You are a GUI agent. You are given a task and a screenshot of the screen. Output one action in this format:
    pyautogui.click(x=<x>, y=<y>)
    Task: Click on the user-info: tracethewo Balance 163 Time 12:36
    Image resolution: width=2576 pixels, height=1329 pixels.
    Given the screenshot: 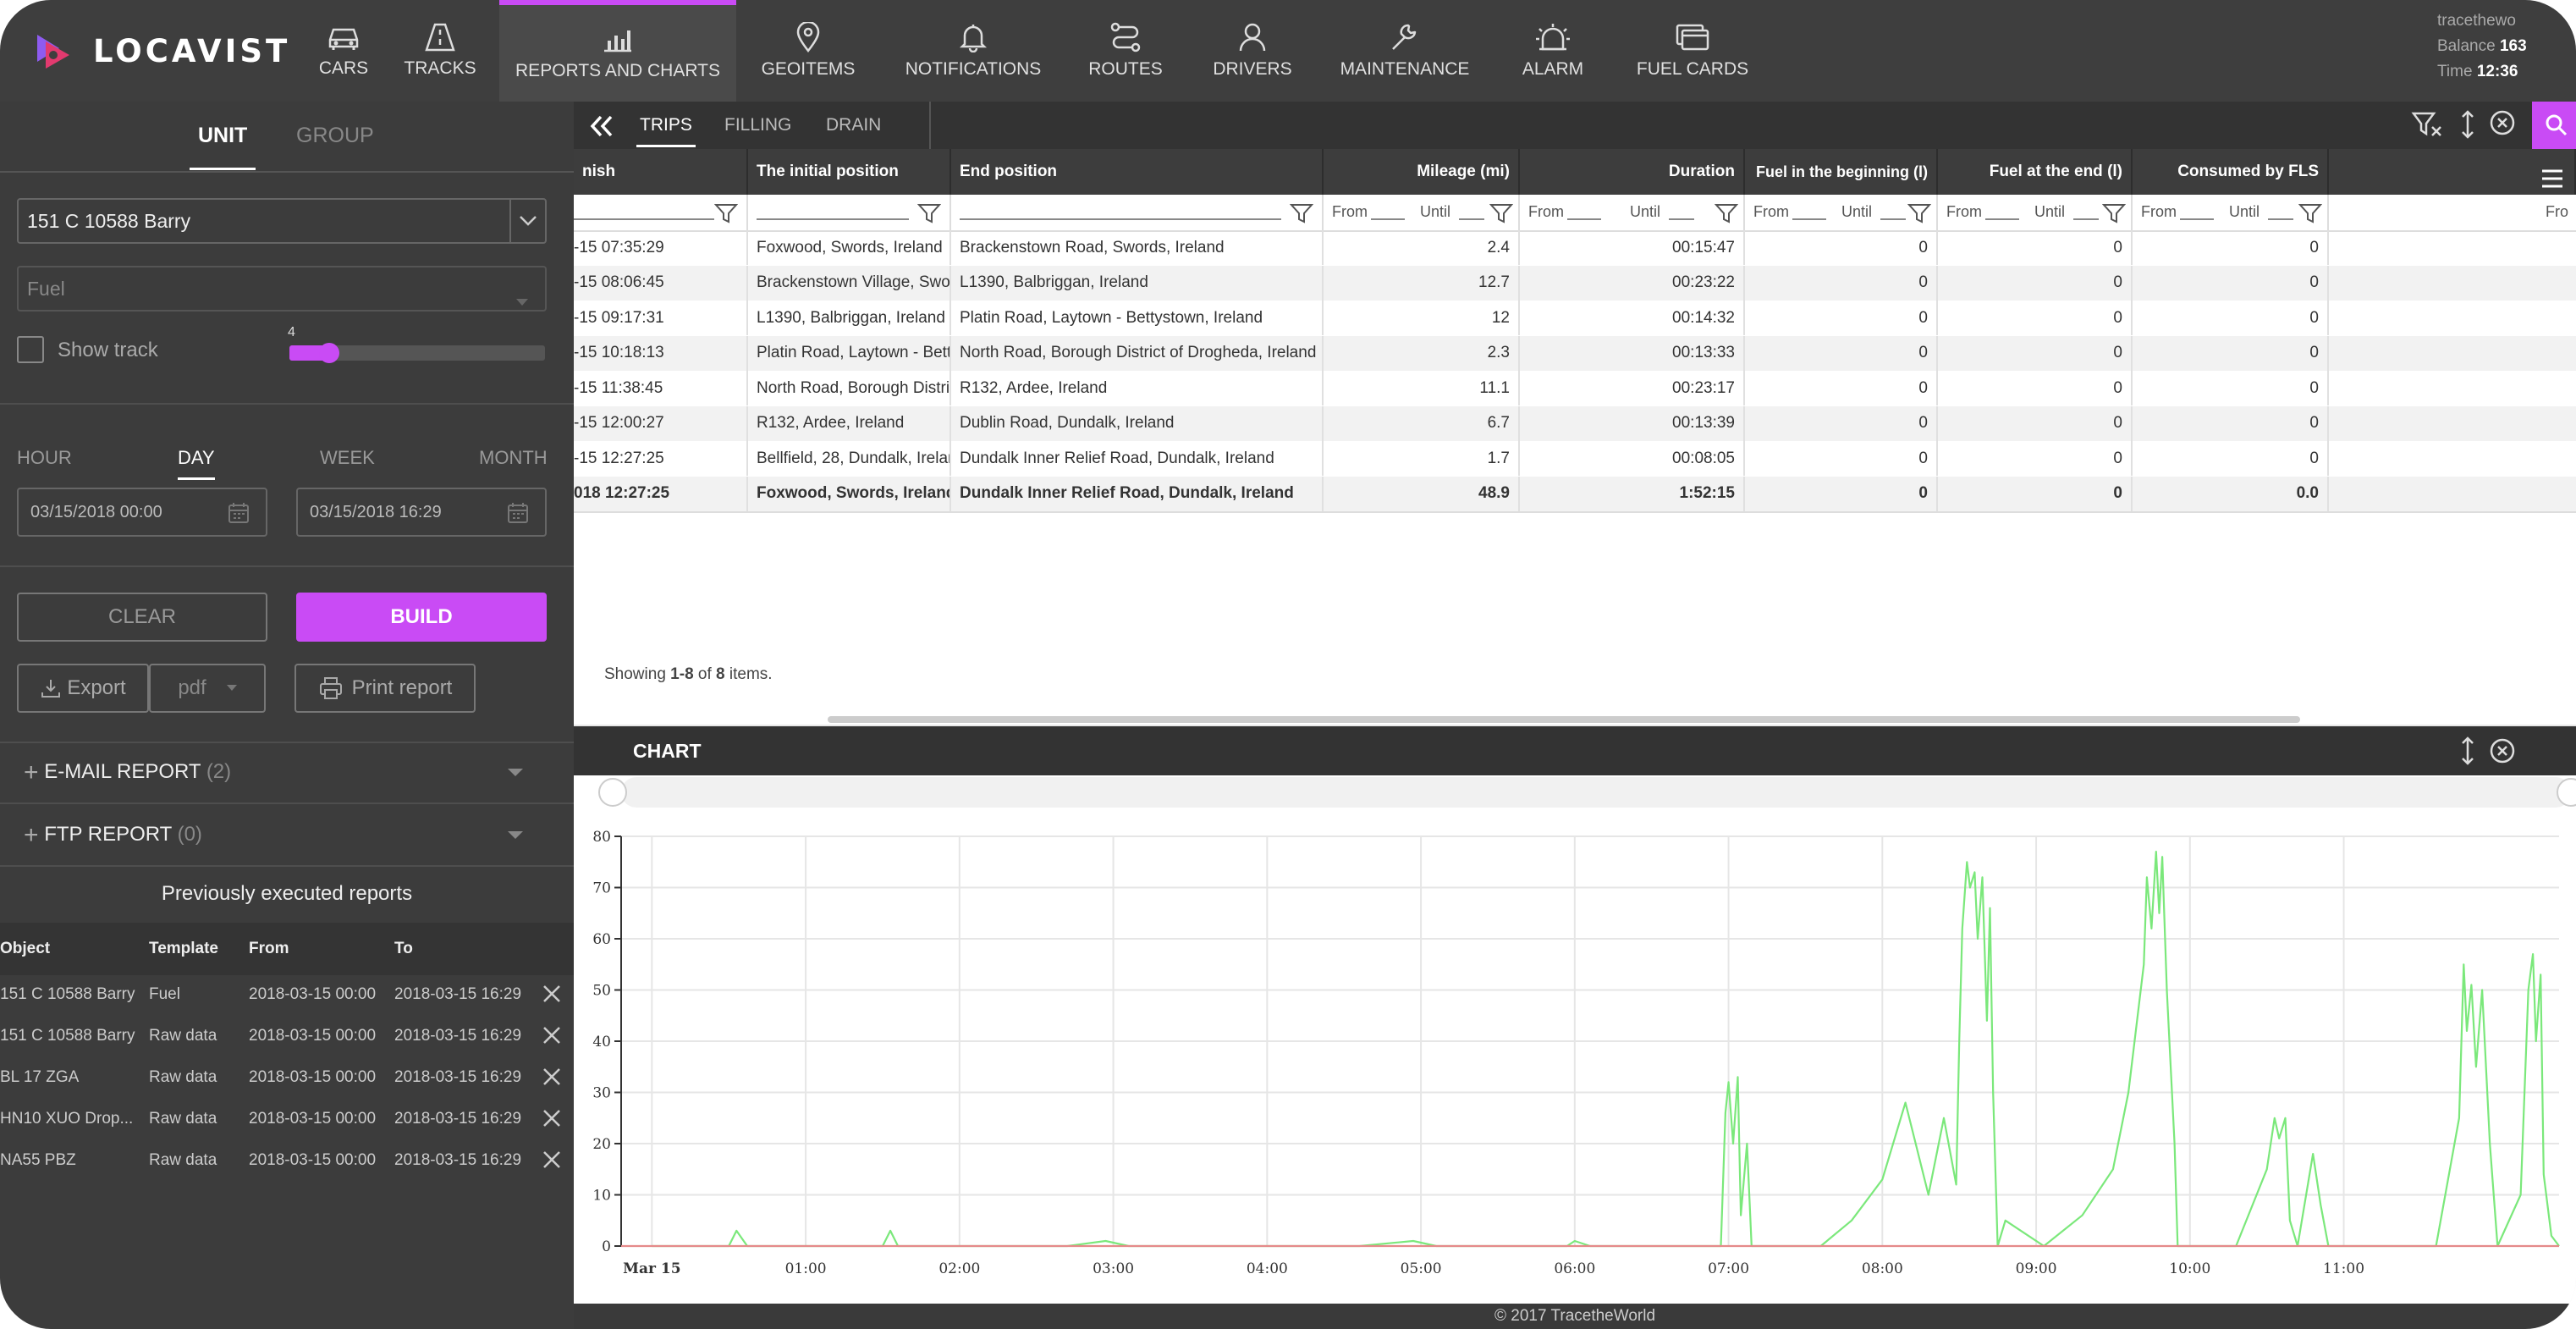 What is the action you would take?
    pyautogui.click(x=2482, y=46)
    